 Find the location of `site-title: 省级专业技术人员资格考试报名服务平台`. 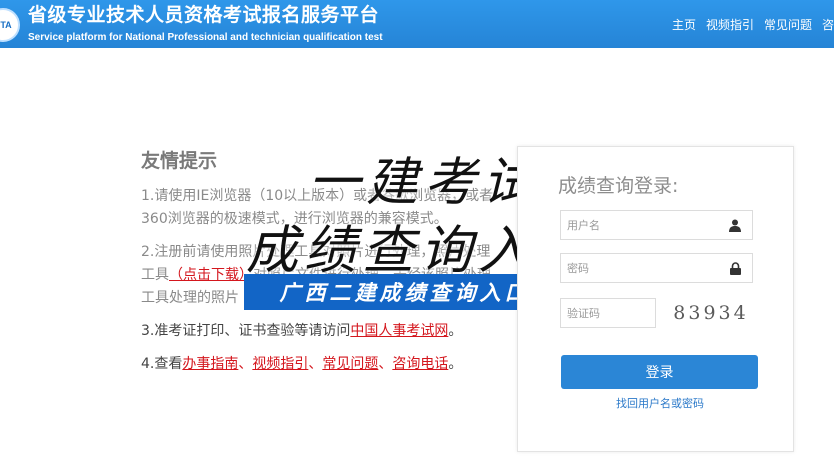

site-title: 省级专业技术人员资格考试报名服务平台 is located at coordinates (204, 15).